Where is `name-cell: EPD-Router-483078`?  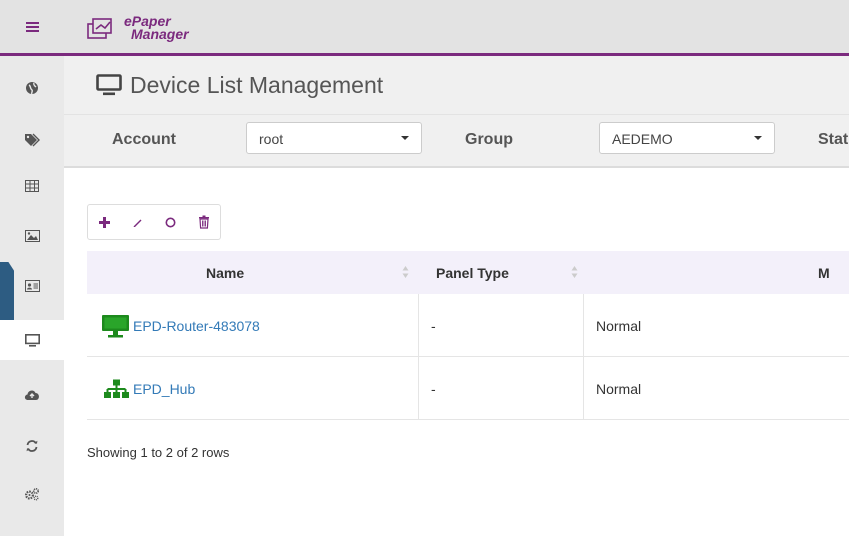 name-cell: EPD-Router-483078 is located at coordinates (180, 325).